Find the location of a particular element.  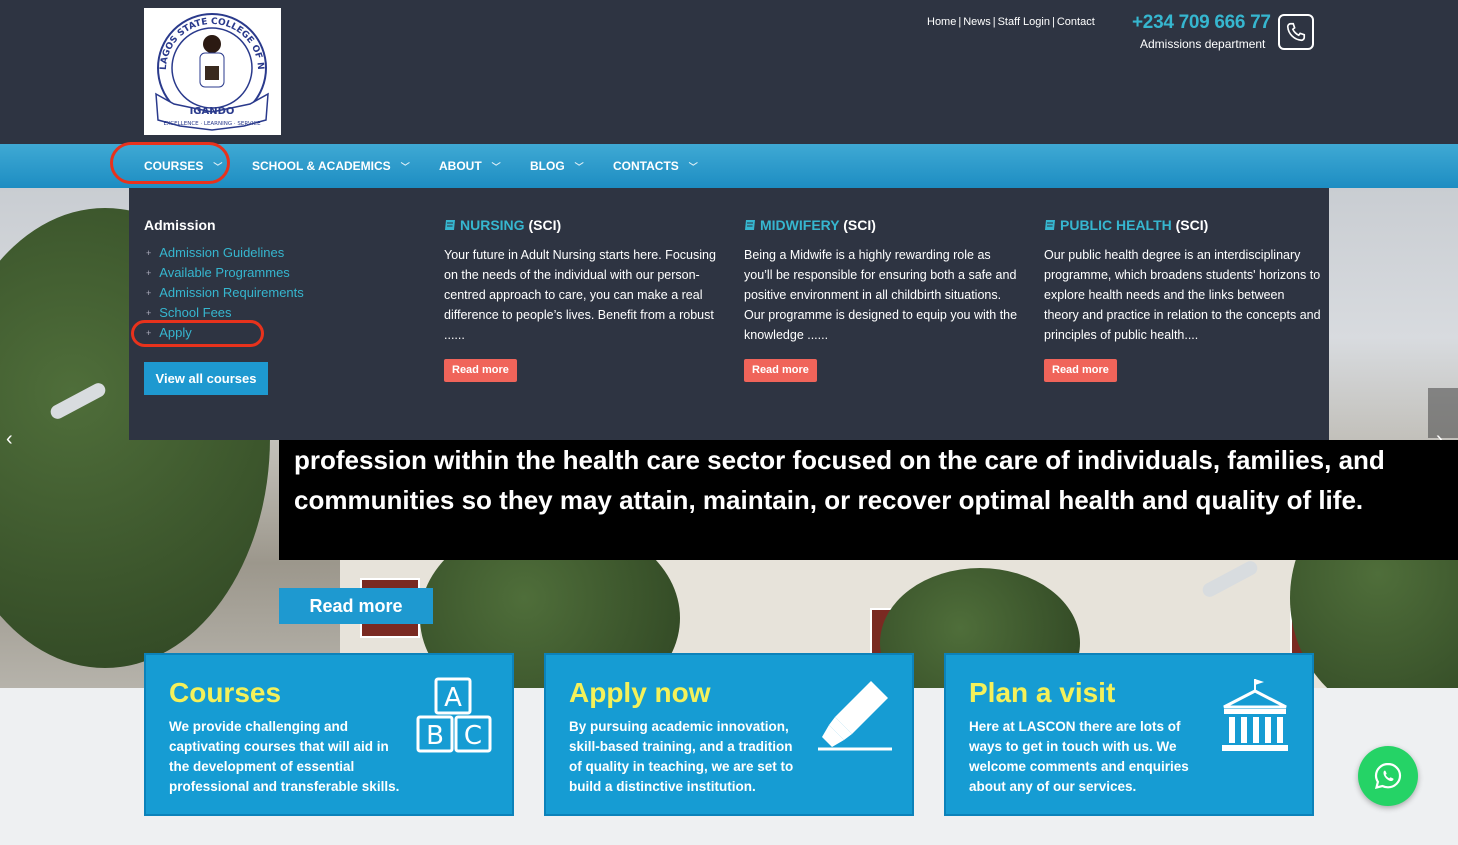

nav-blog: BLOG ﹀ is located at coordinates (557, 166).